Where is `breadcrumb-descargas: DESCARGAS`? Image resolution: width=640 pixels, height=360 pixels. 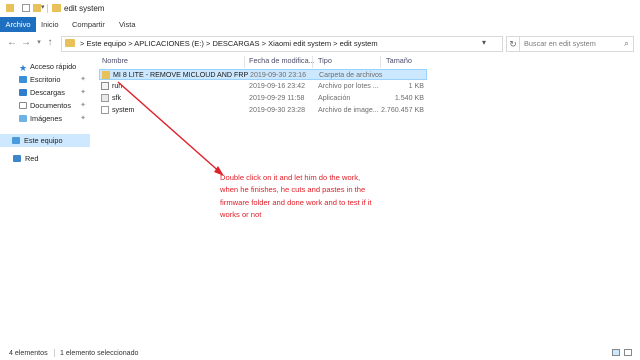 breadcrumb-descargas: DESCARGAS is located at coordinates (235, 43).